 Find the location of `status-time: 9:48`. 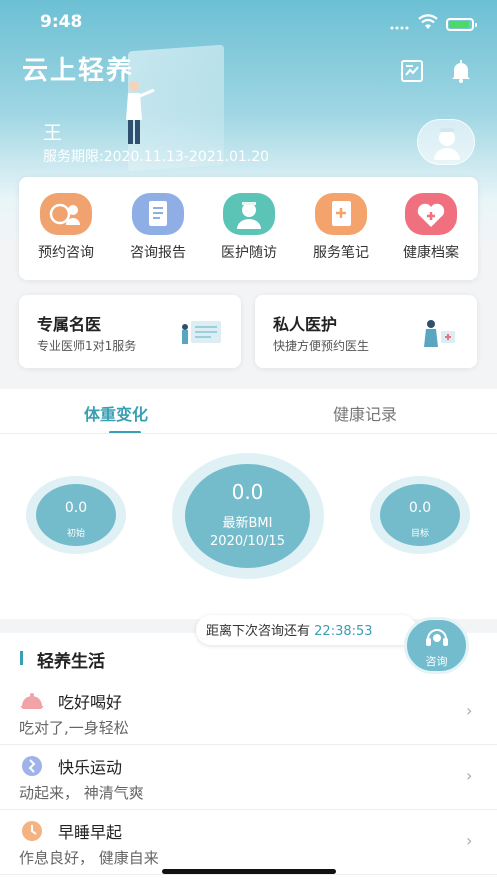

status-time: 9:48 is located at coordinates (61, 22).